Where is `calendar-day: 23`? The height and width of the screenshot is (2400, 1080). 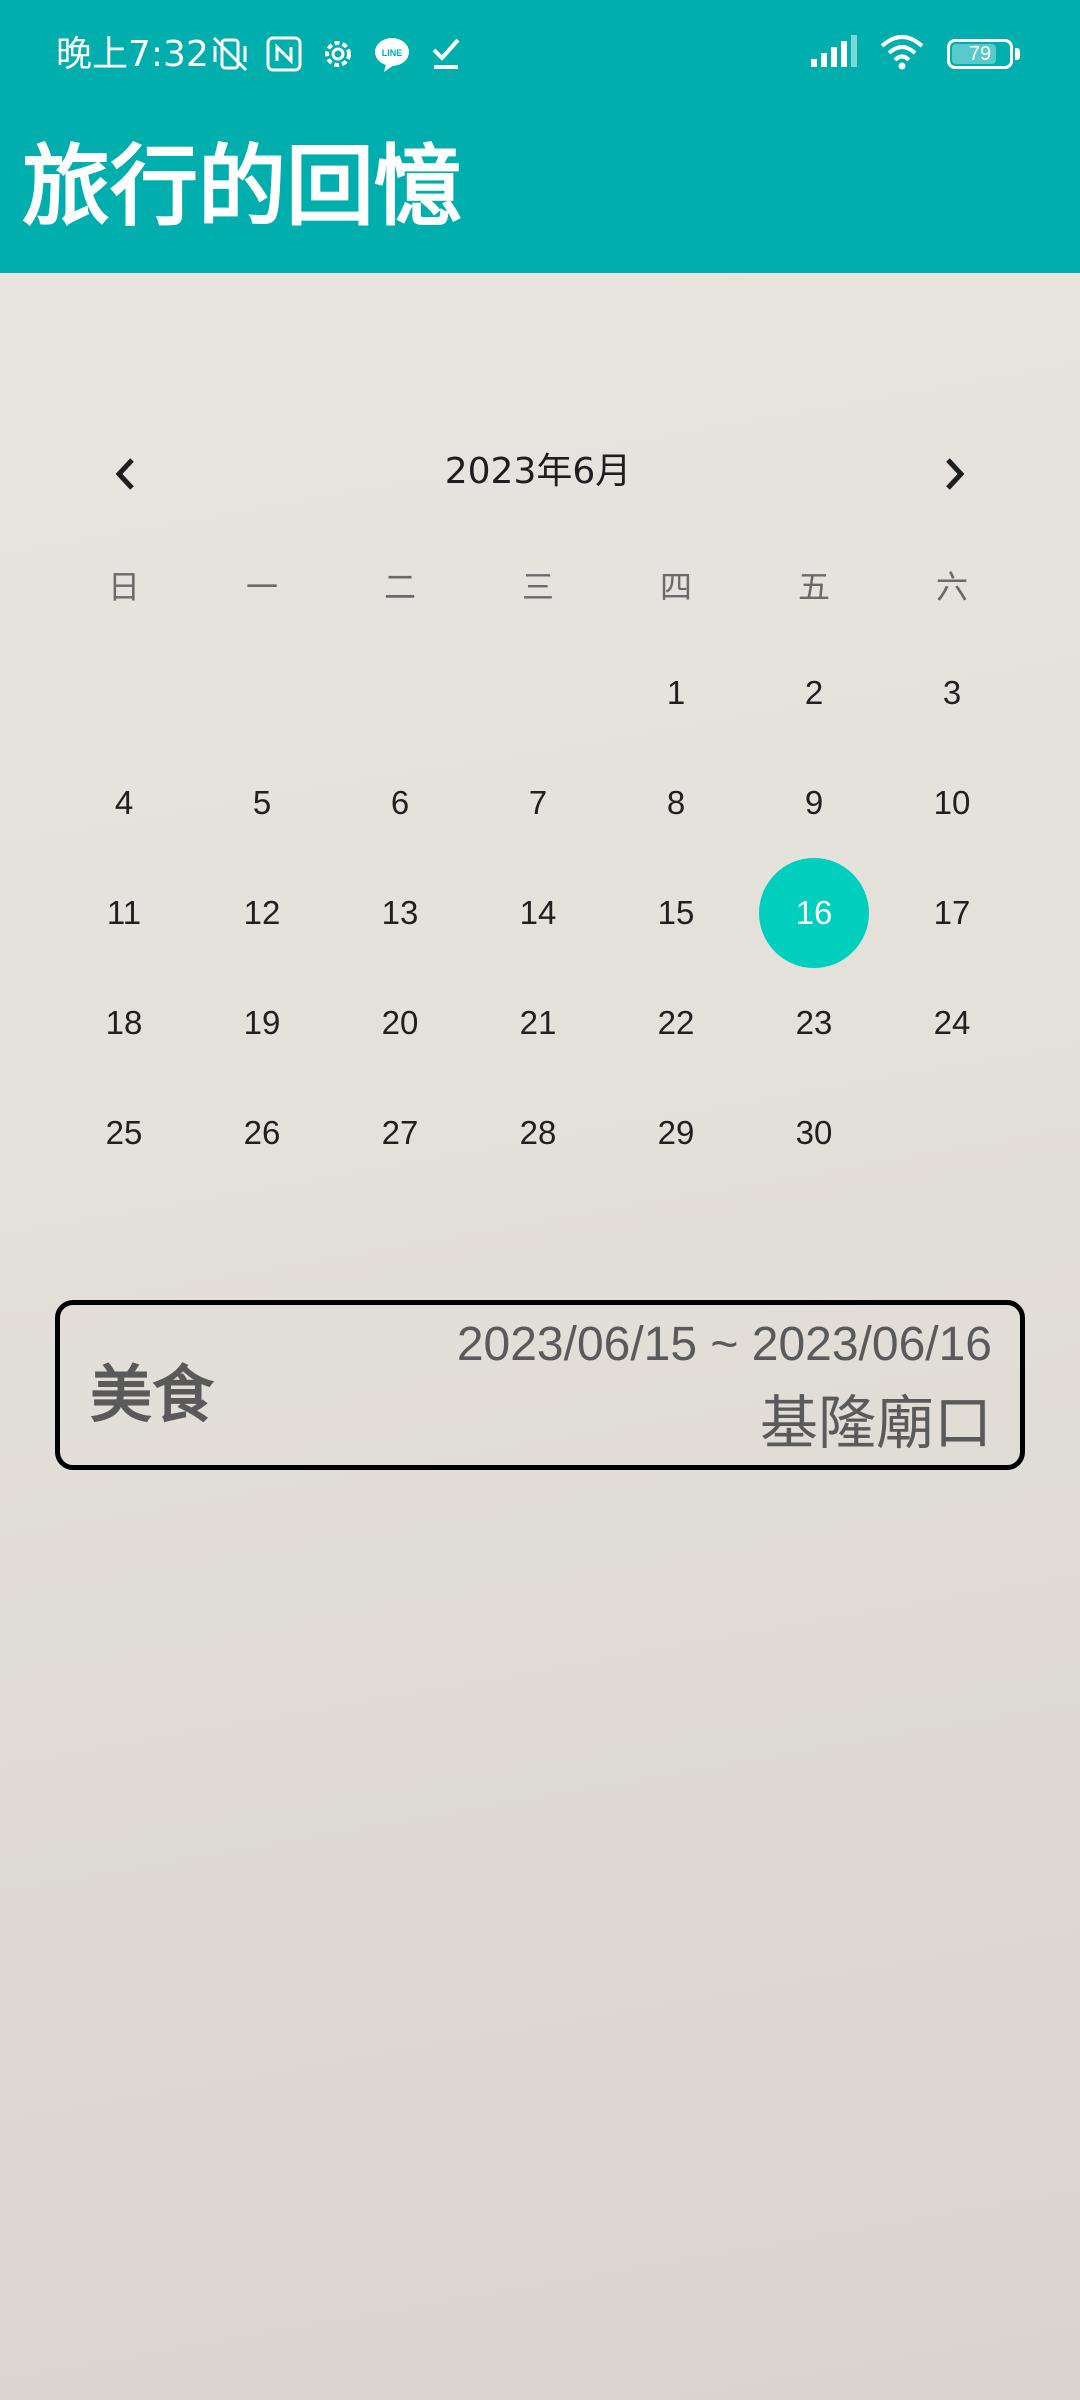
calendar-day: 23 is located at coordinates (814, 1023).